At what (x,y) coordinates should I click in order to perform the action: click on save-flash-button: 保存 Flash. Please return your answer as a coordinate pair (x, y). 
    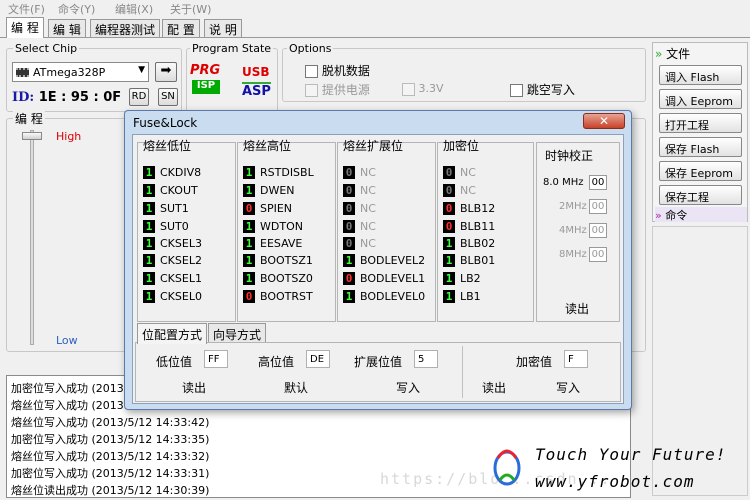
    Looking at the image, I should click on (700, 147).